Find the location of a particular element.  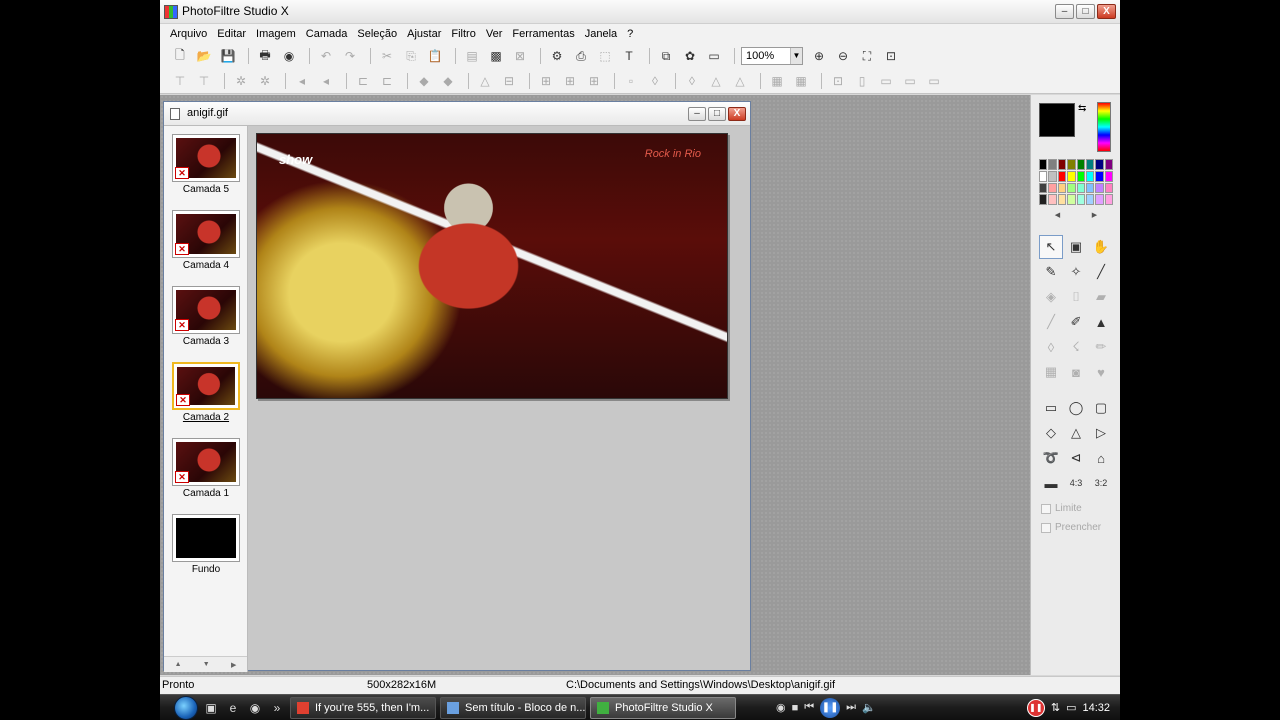

menu-item-7: Ver is located at coordinates (494, 34).